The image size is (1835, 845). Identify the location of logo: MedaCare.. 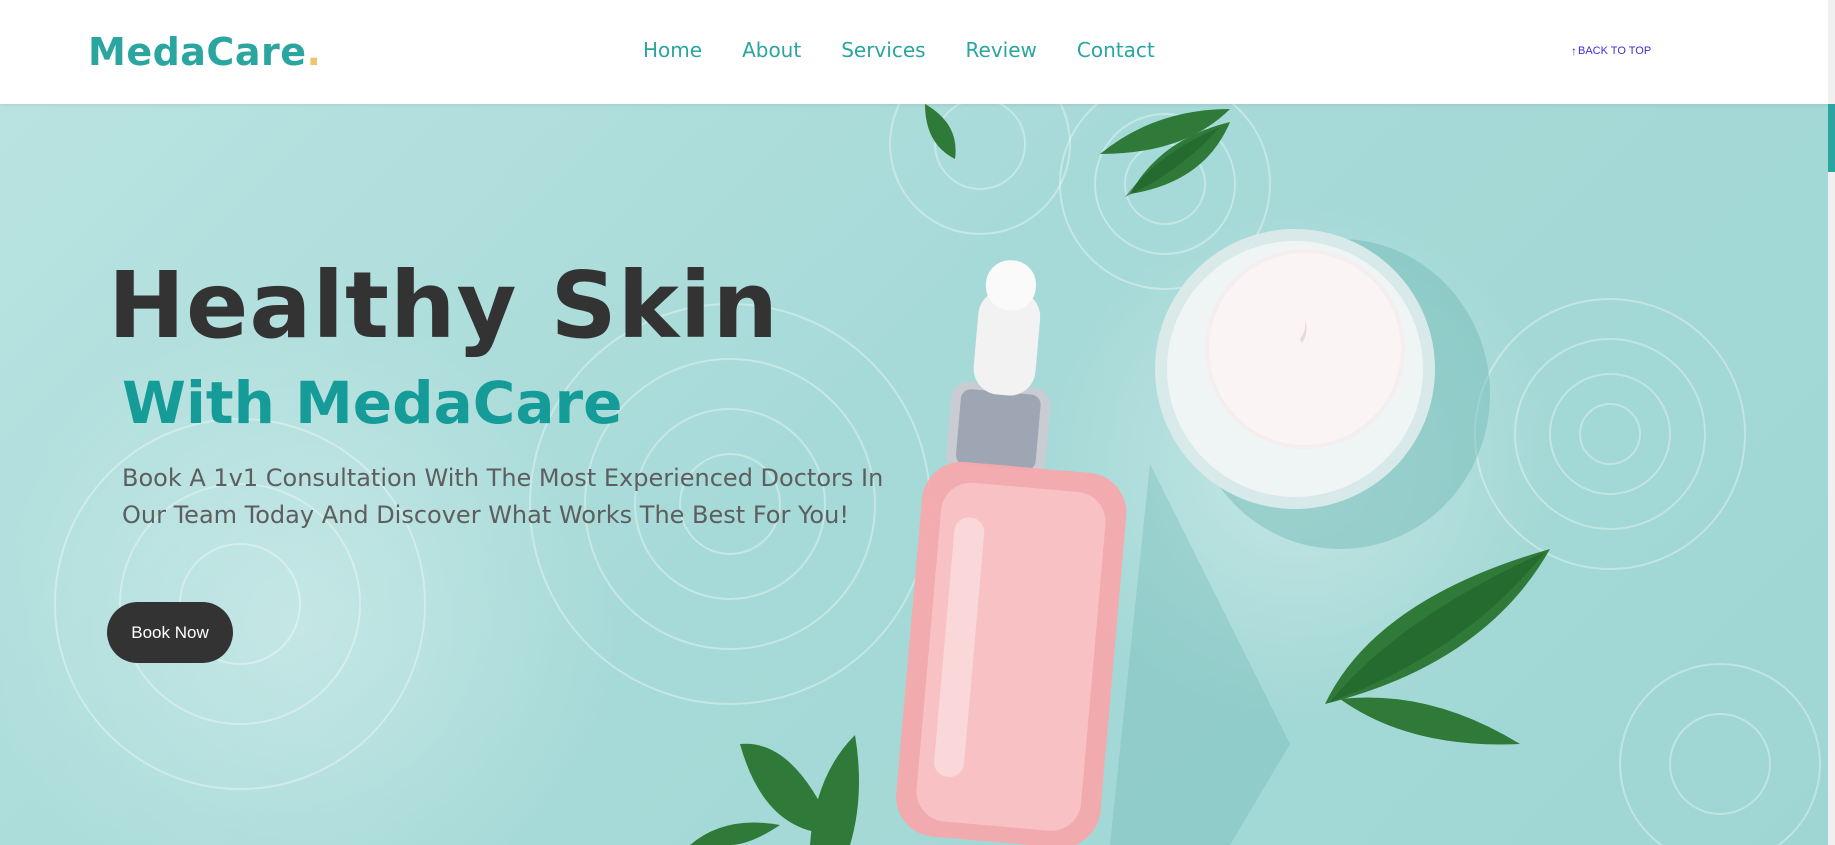
(204, 52).